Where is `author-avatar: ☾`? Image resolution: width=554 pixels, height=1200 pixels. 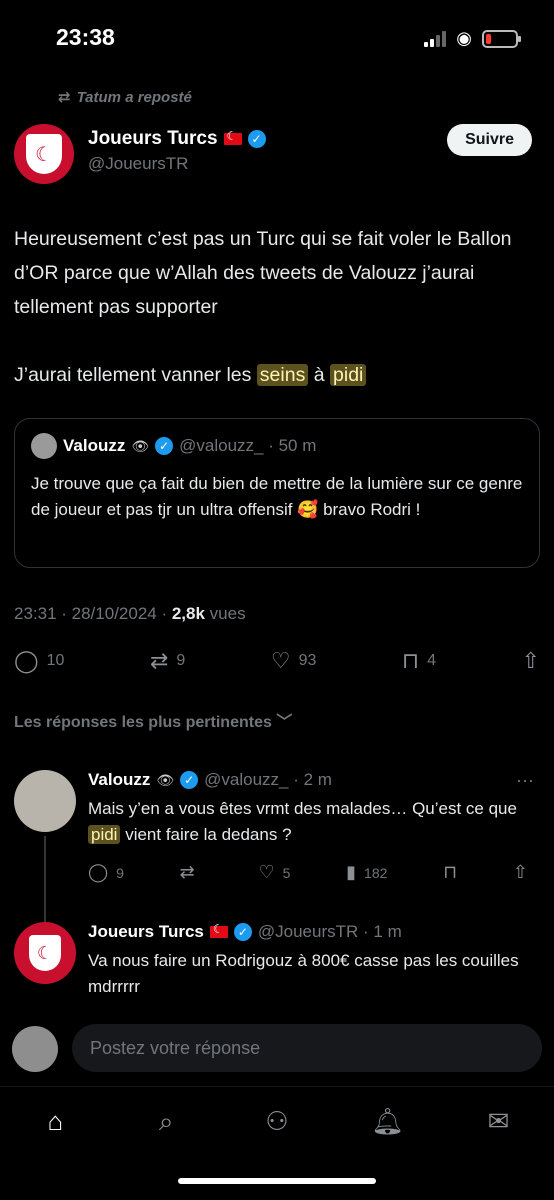 author-avatar: ☾ is located at coordinates (44, 154).